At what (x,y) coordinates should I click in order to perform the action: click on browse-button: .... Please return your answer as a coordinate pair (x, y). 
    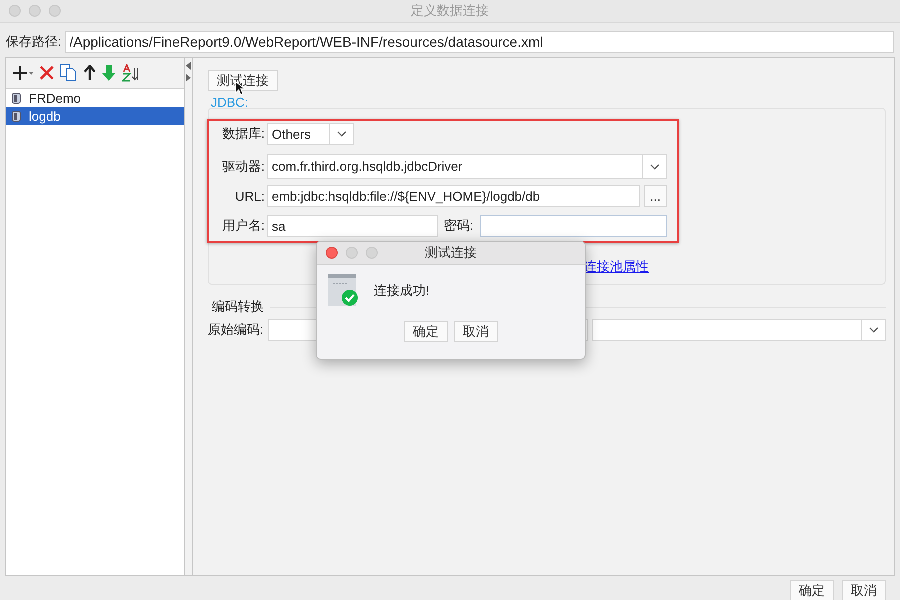
    Looking at the image, I should click on (655, 196).